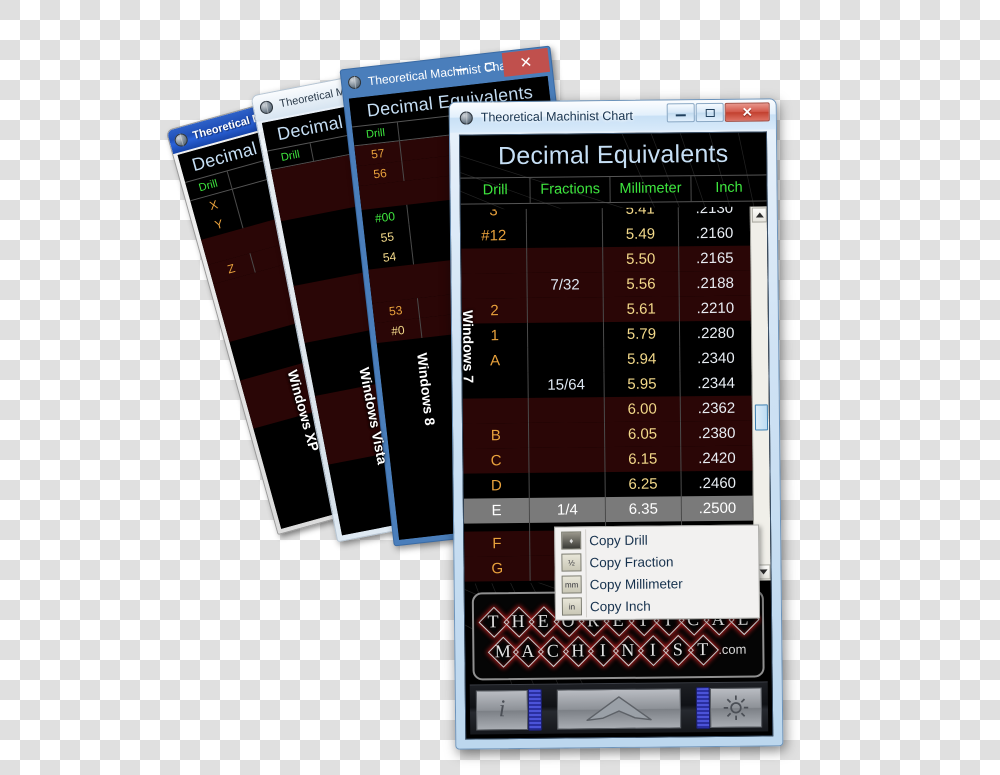  I want to click on table-row: D 6.25 .2460, so click(608, 485).